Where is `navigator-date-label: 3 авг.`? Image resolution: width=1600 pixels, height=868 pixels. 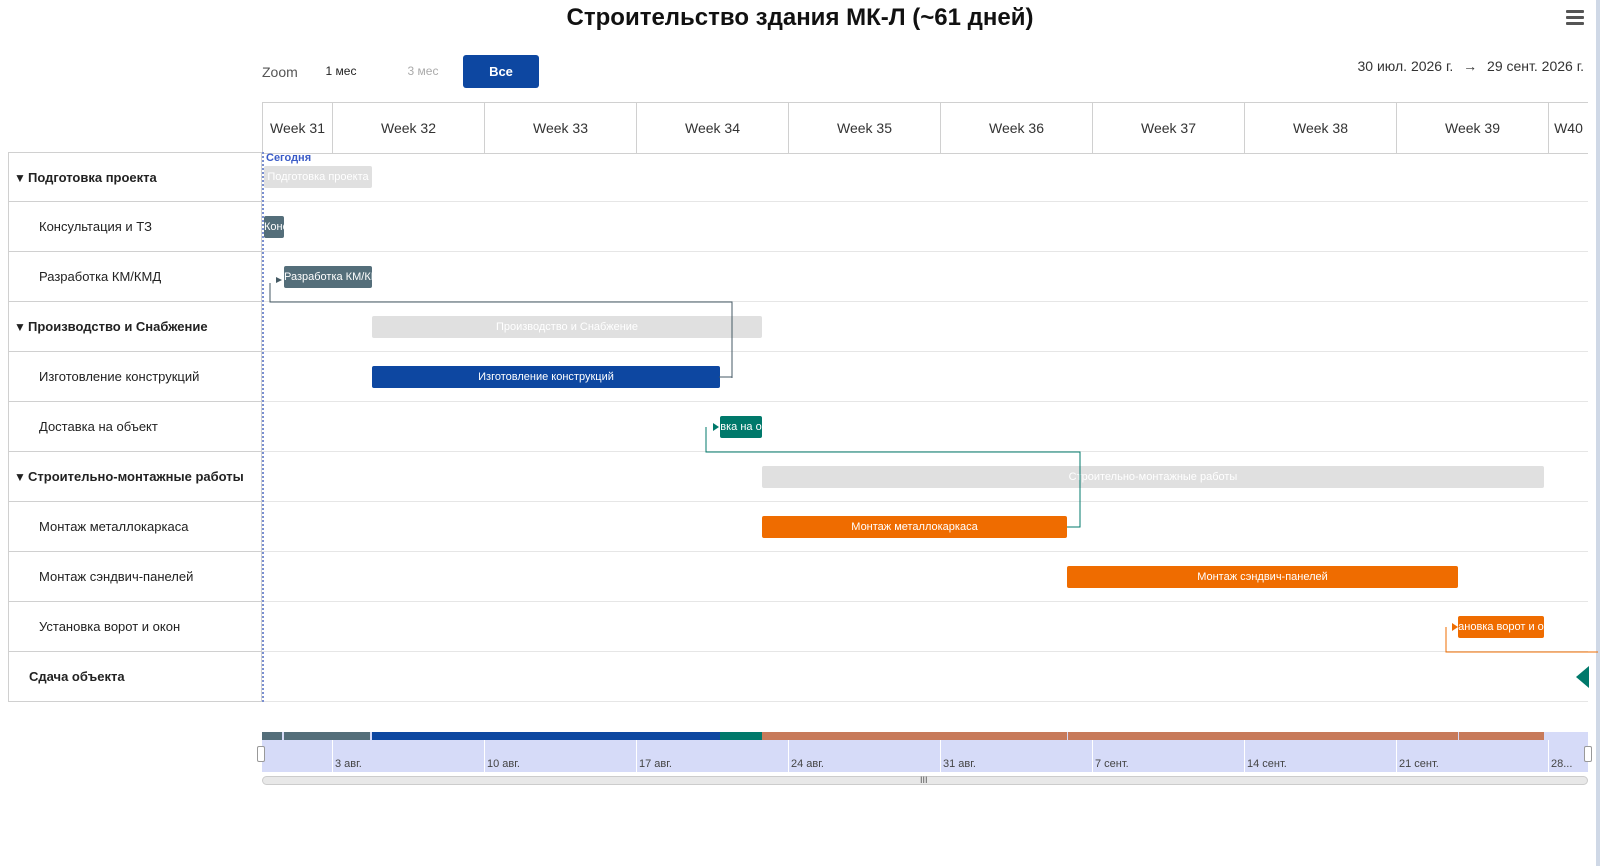
navigator-date-label: 3 авг. is located at coordinates (348, 764).